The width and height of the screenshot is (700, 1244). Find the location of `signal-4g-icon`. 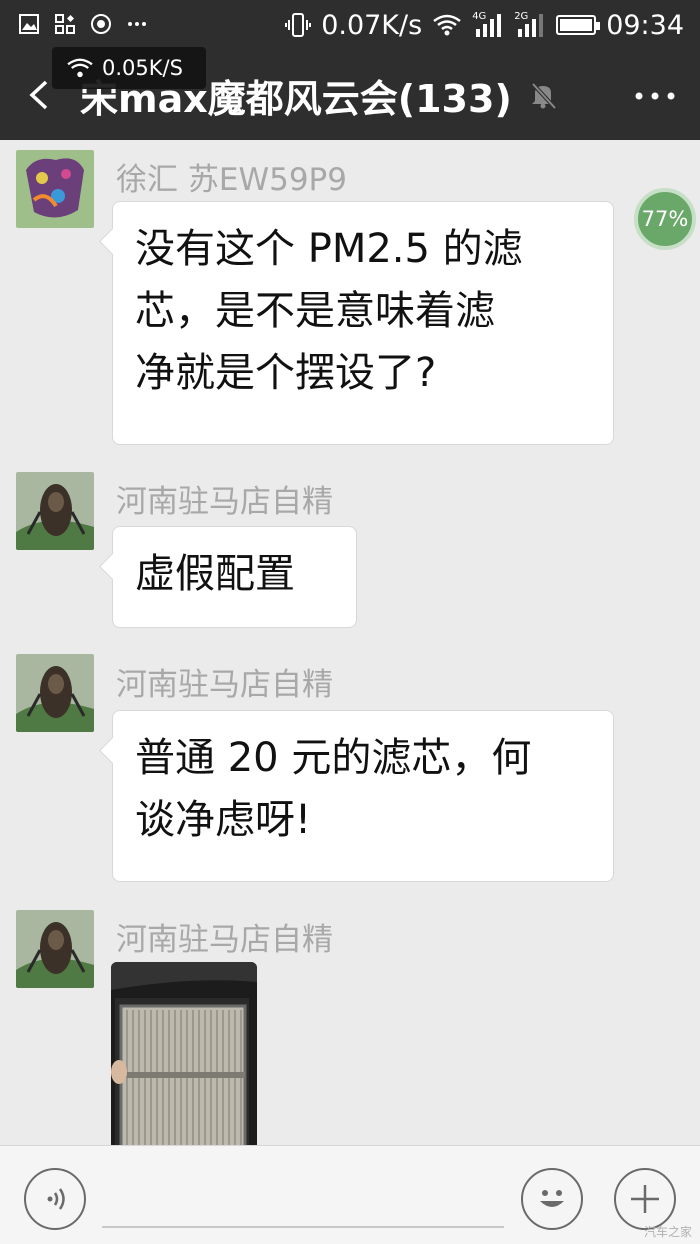

signal-4g-icon is located at coordinates (489, 25).